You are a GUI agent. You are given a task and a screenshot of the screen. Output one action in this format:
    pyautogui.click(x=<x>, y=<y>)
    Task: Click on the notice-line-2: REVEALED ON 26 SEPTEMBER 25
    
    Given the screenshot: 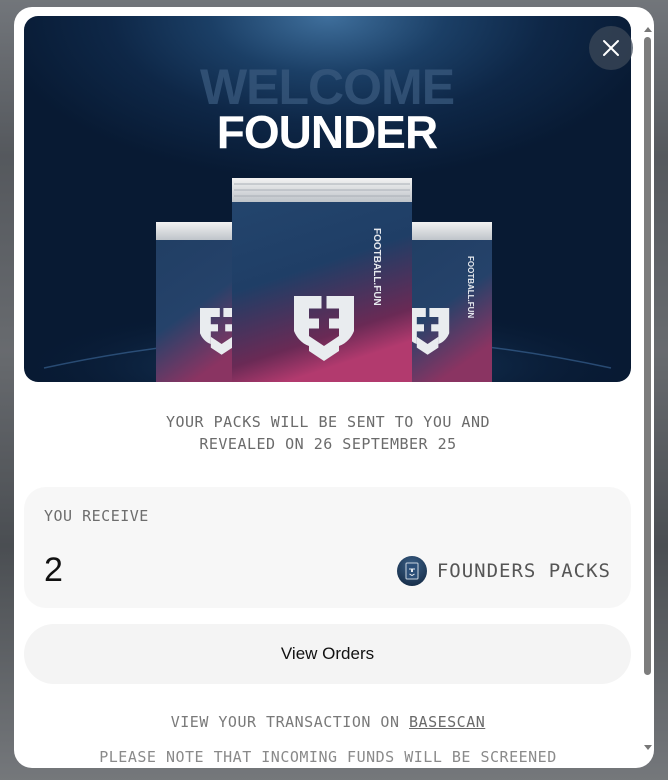 What is the action you would take?
    pyautogui.click(x=328, y=444)
    